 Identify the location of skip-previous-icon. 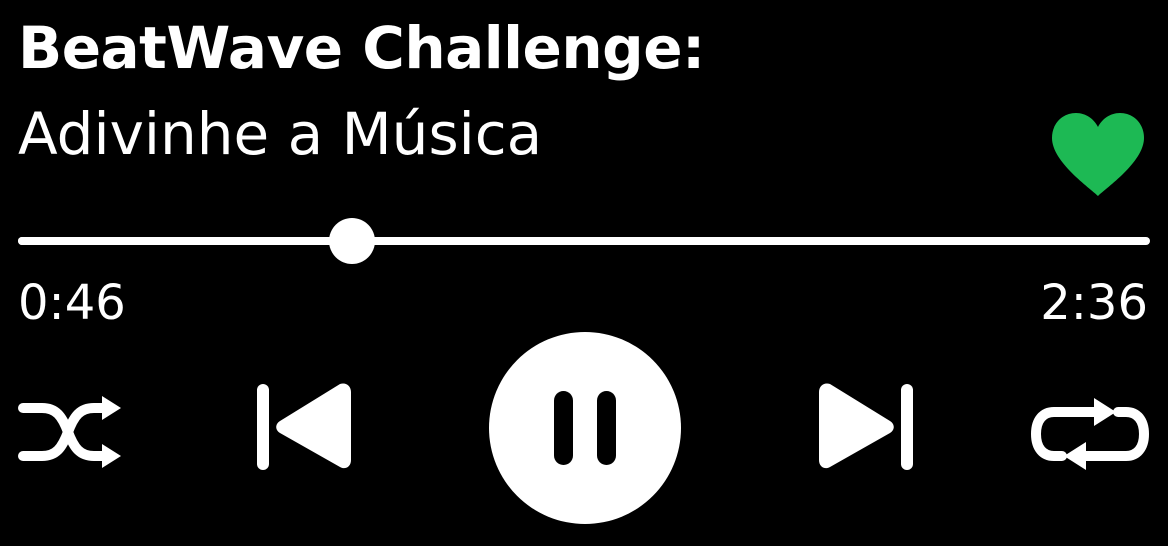
(304, 426).